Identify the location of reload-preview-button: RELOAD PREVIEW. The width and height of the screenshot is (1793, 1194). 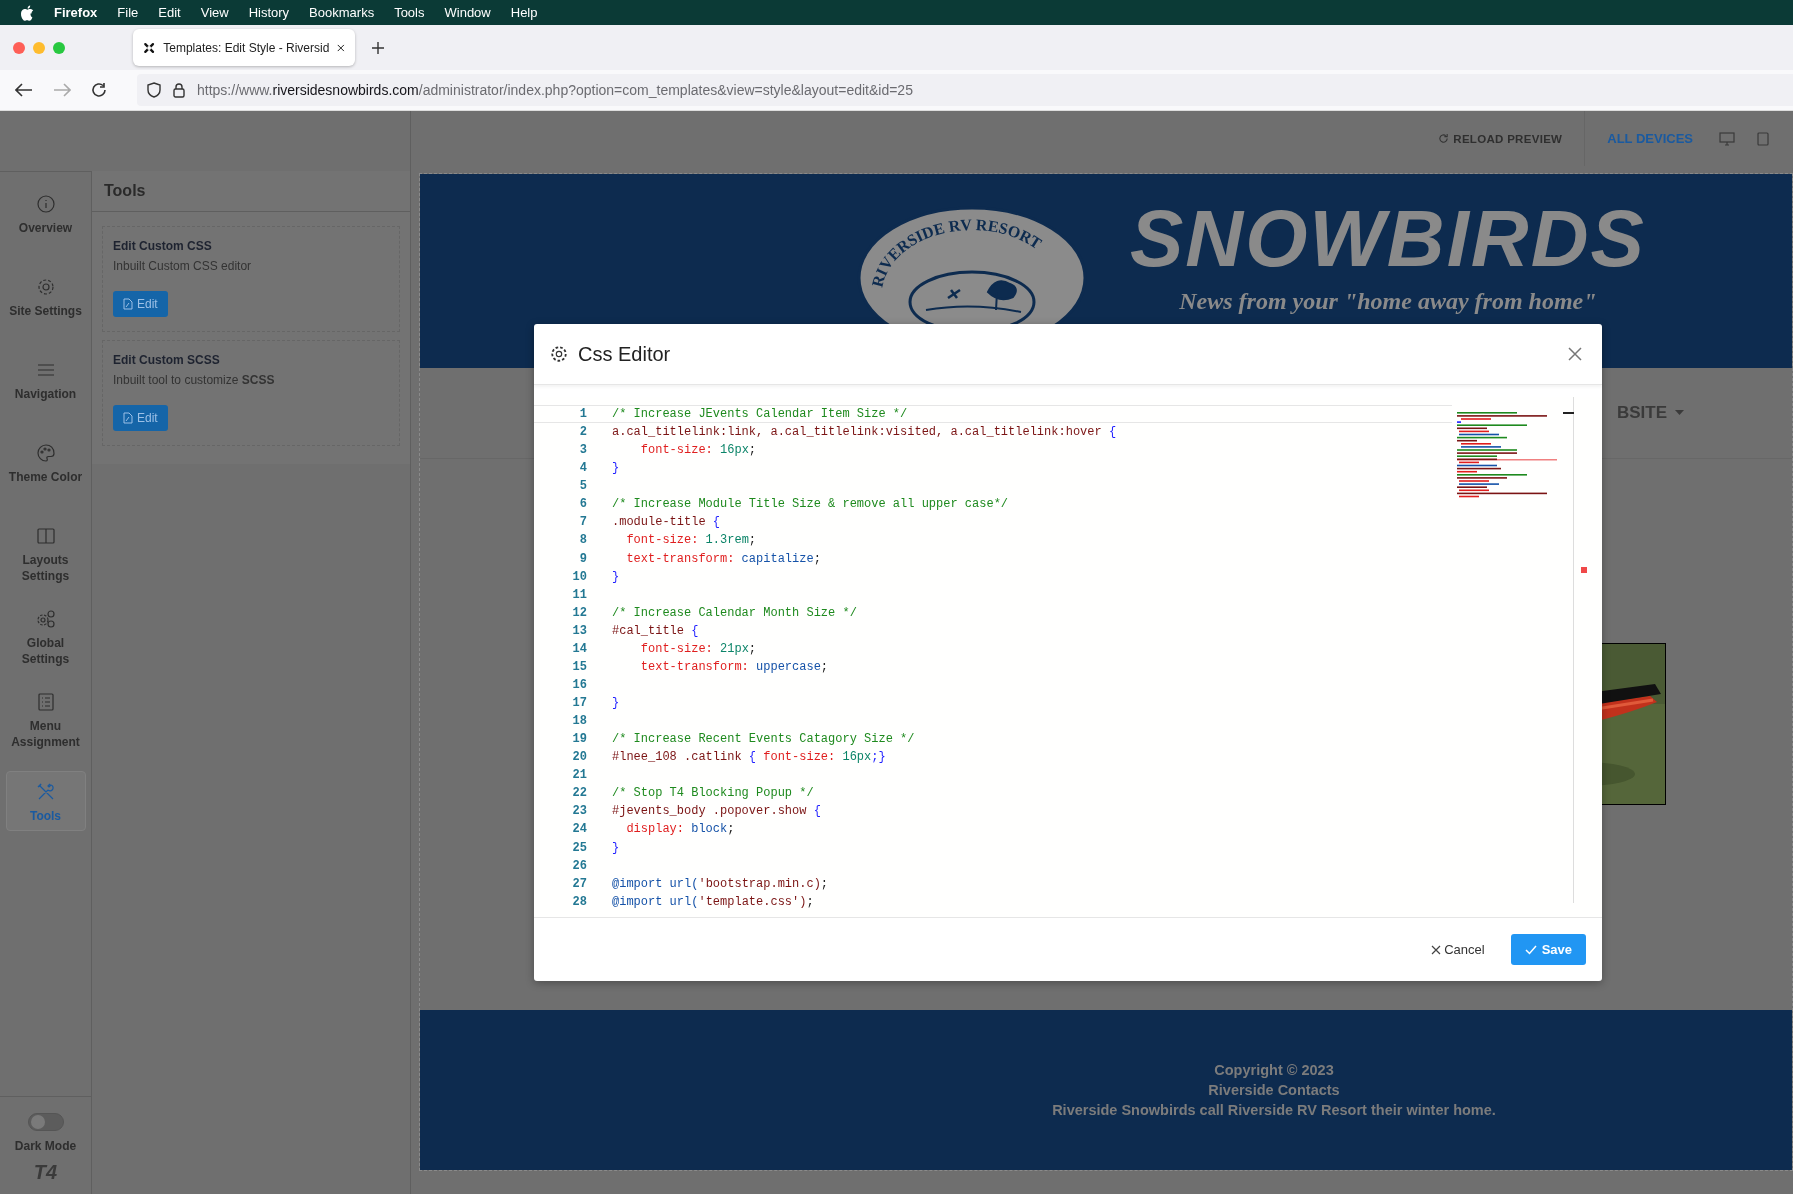
(1500, 138).